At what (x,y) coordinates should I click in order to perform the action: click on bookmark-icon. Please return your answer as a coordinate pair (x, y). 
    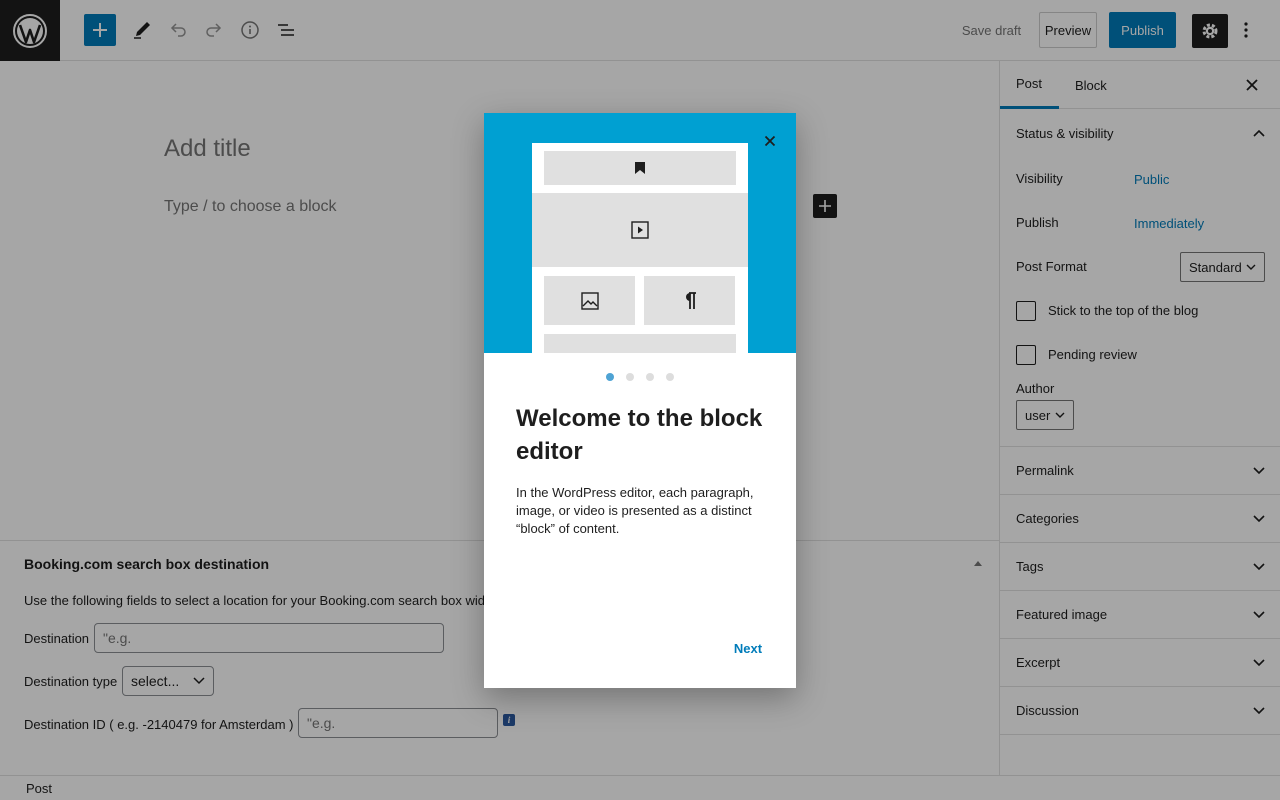
    Looking at the image, I should click on (640, 168).